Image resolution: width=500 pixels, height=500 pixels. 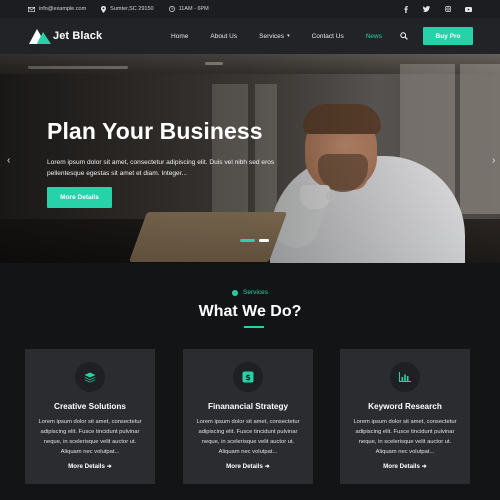 I want to click on dollar-icon: $, so click(x=248, y=377).